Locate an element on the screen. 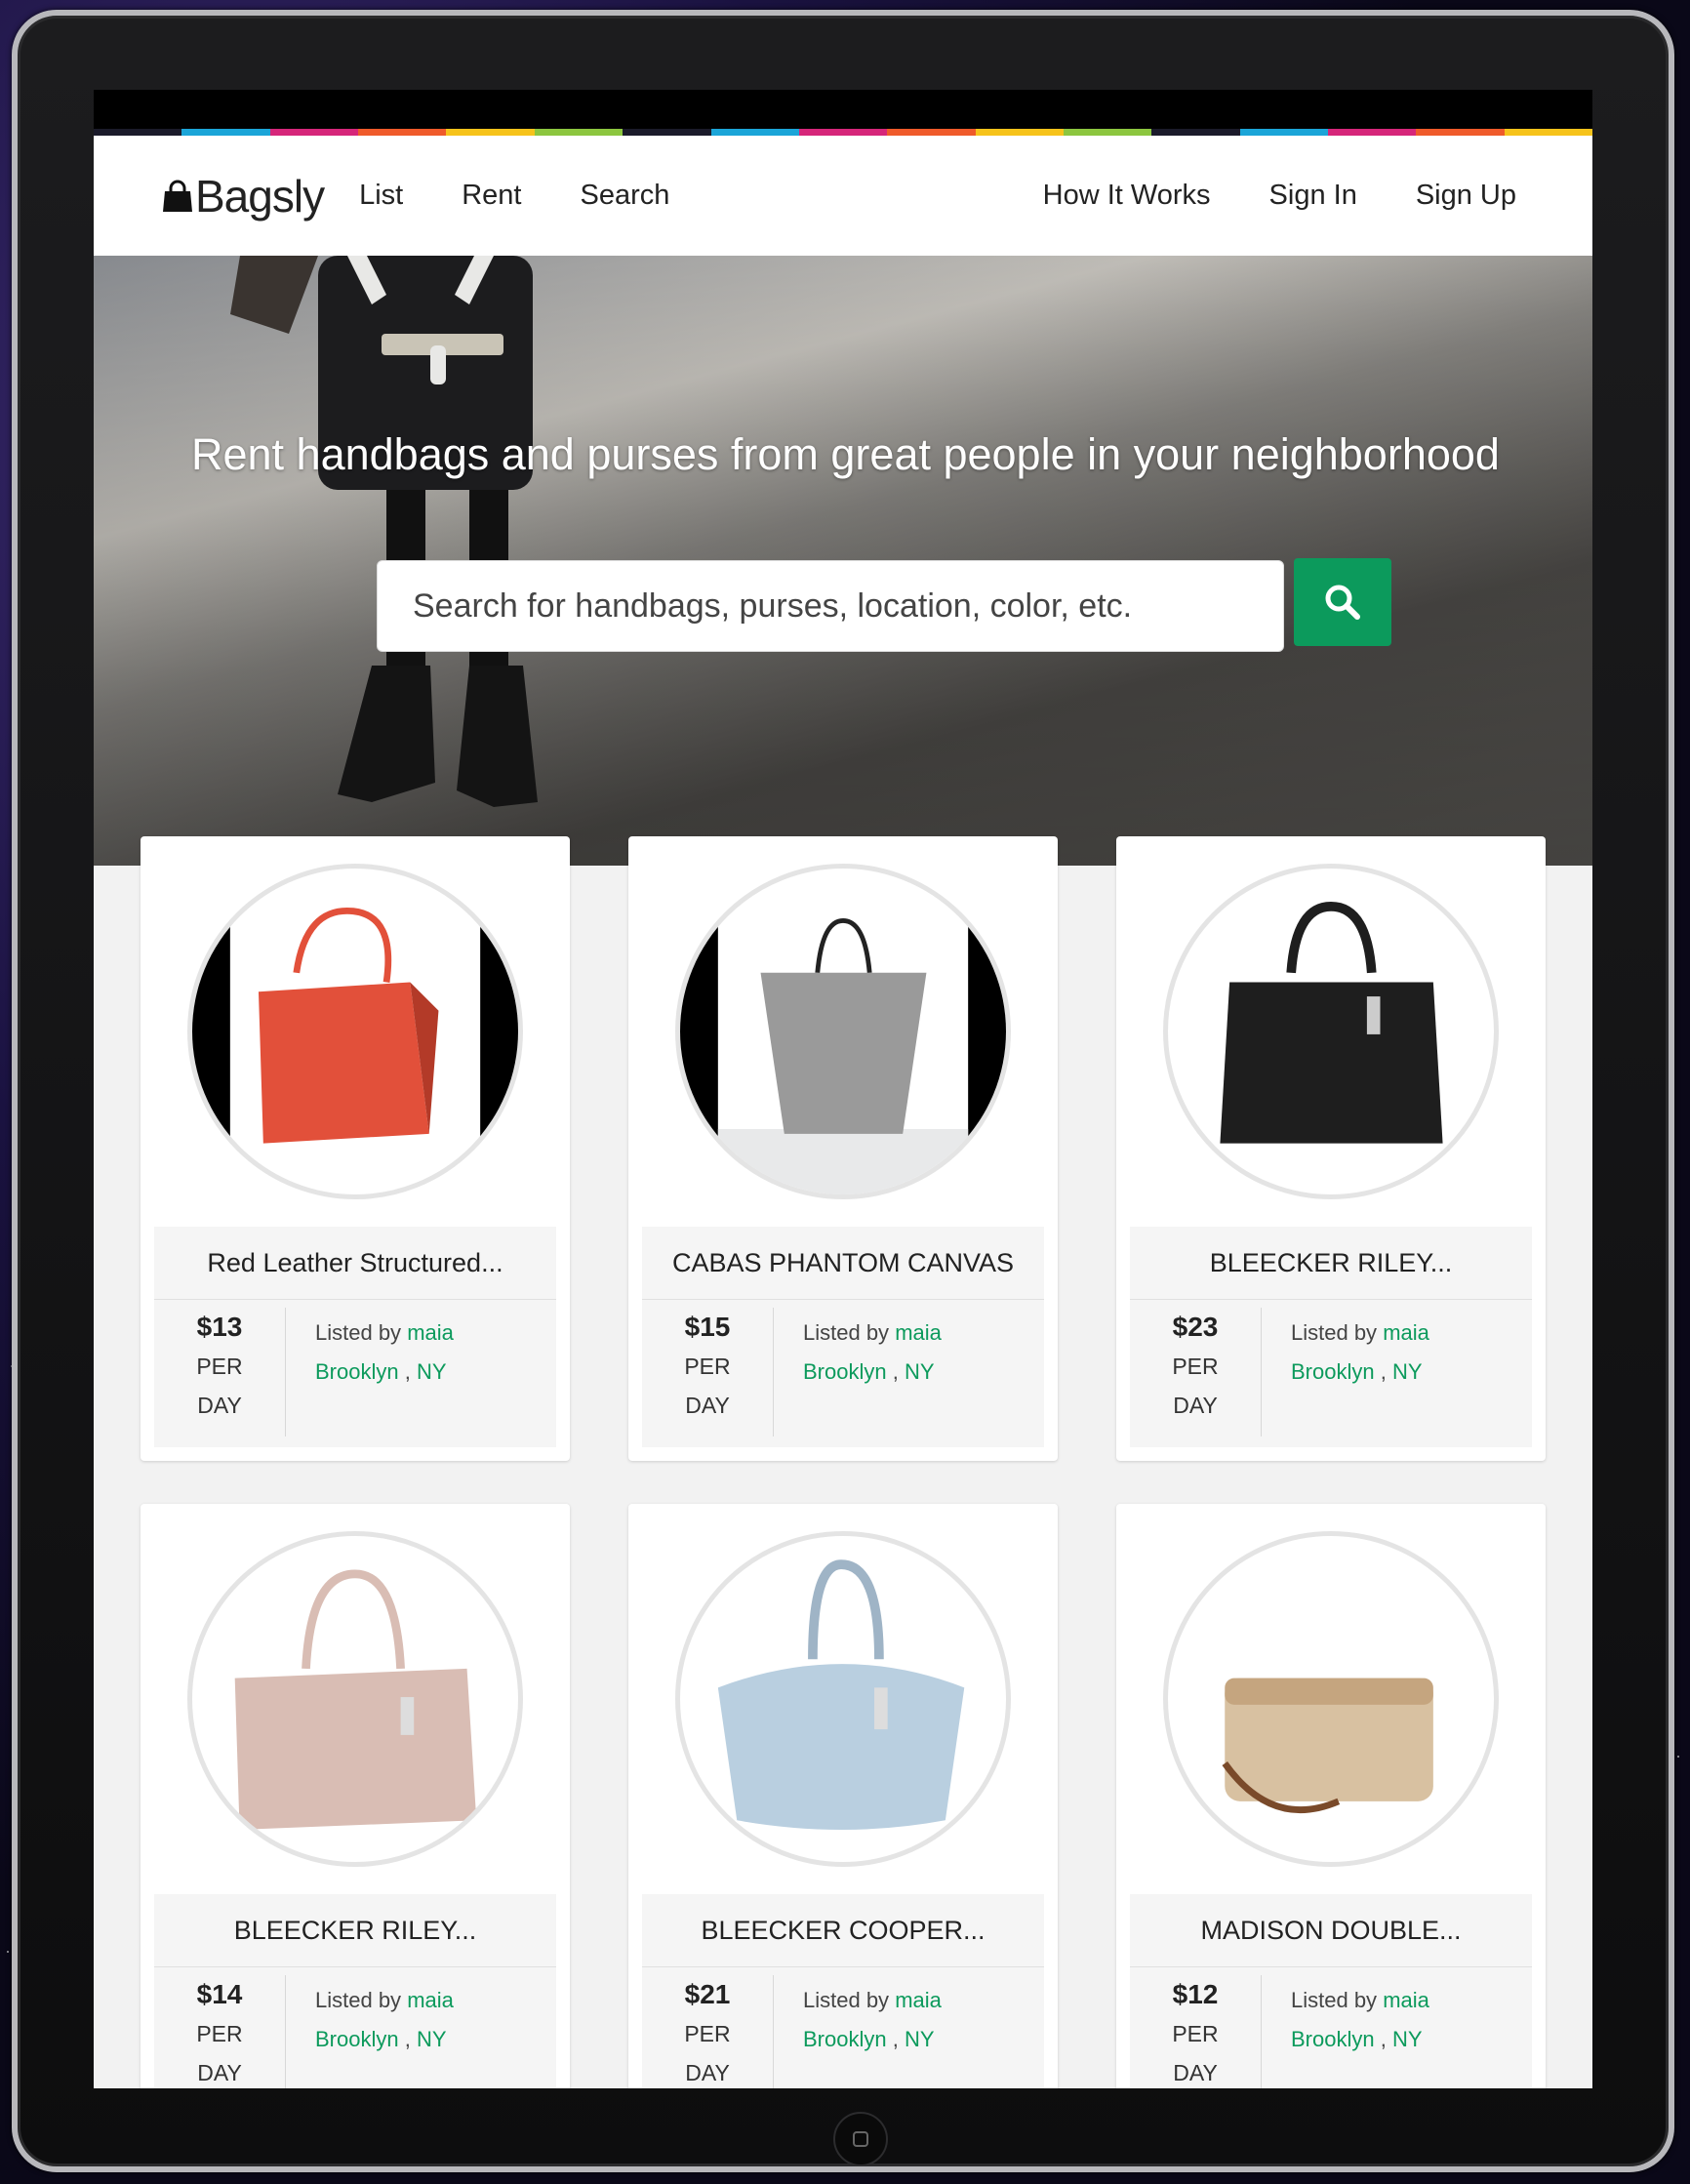 The image size is (1690, 2184). listing-meta: $21 PER DAY Listed by maia Brooklyn , NY is located at coordinates (843, 2027).